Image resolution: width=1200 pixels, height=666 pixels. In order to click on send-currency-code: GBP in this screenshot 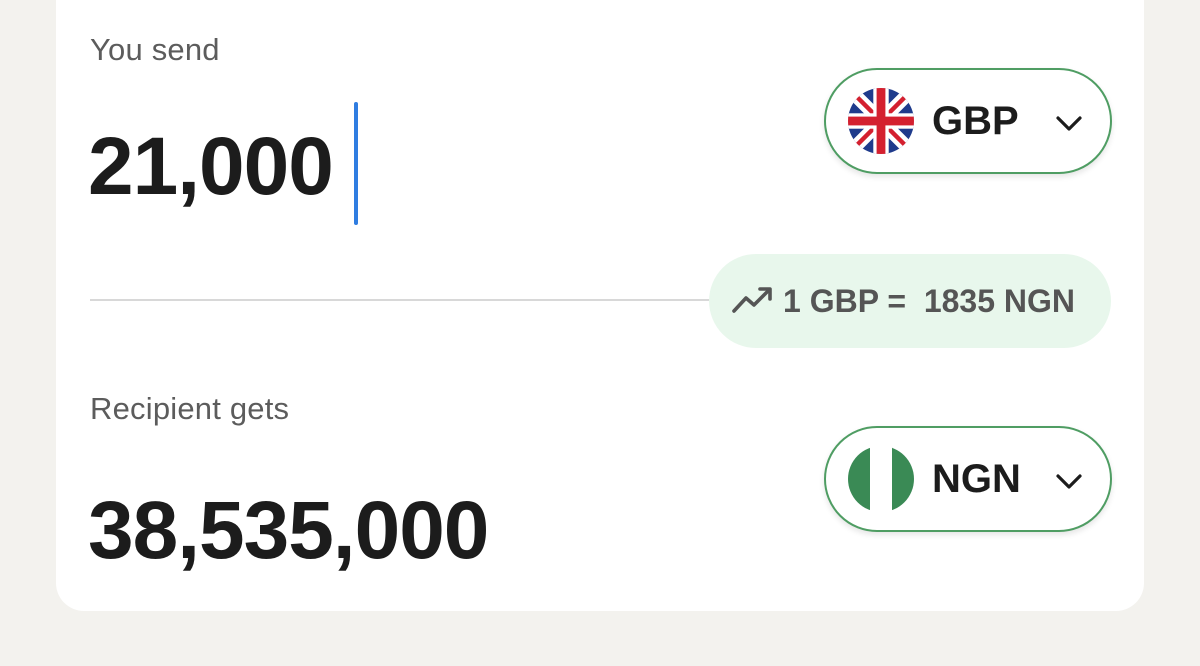, I will do `click(975, 121)`.